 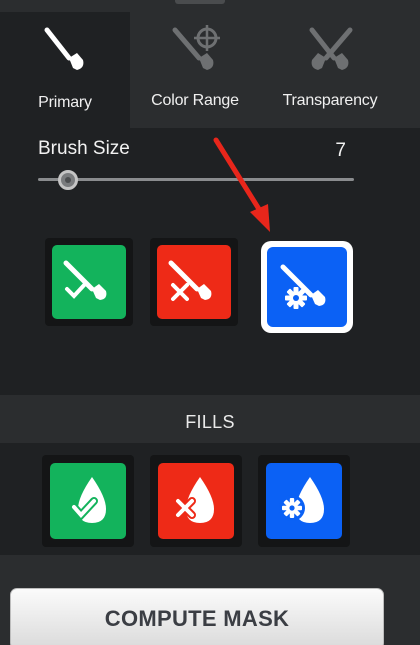 I want to click on brush-check-icon, so click(x=85, y=280).